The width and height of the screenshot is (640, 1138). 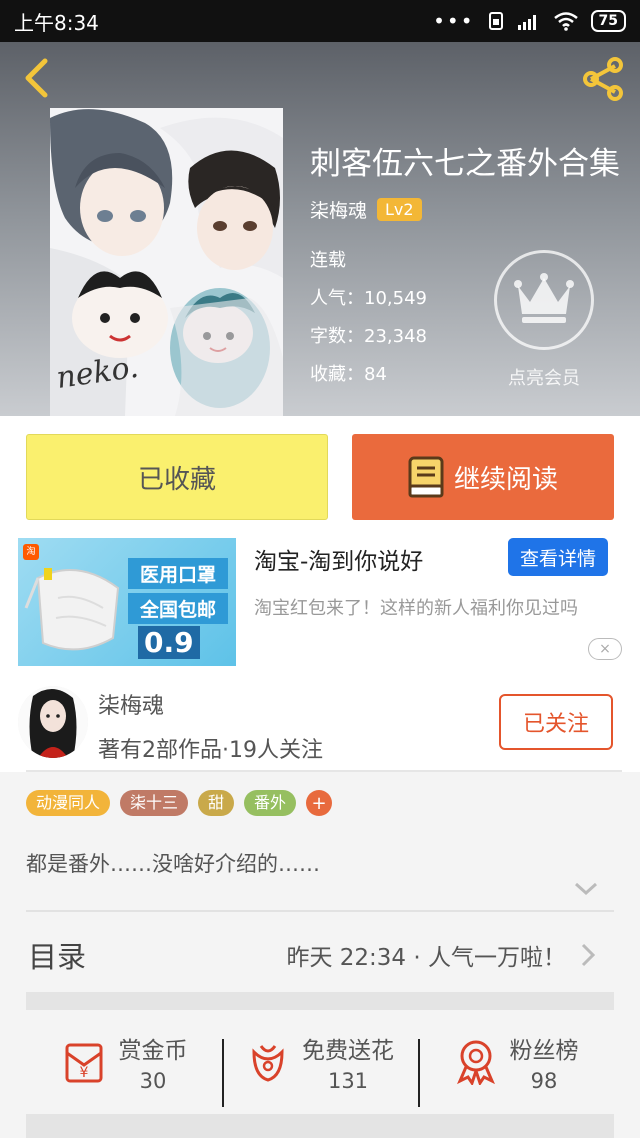 I want to click on more-dots-icon: •••, so click(x=454, y=21).